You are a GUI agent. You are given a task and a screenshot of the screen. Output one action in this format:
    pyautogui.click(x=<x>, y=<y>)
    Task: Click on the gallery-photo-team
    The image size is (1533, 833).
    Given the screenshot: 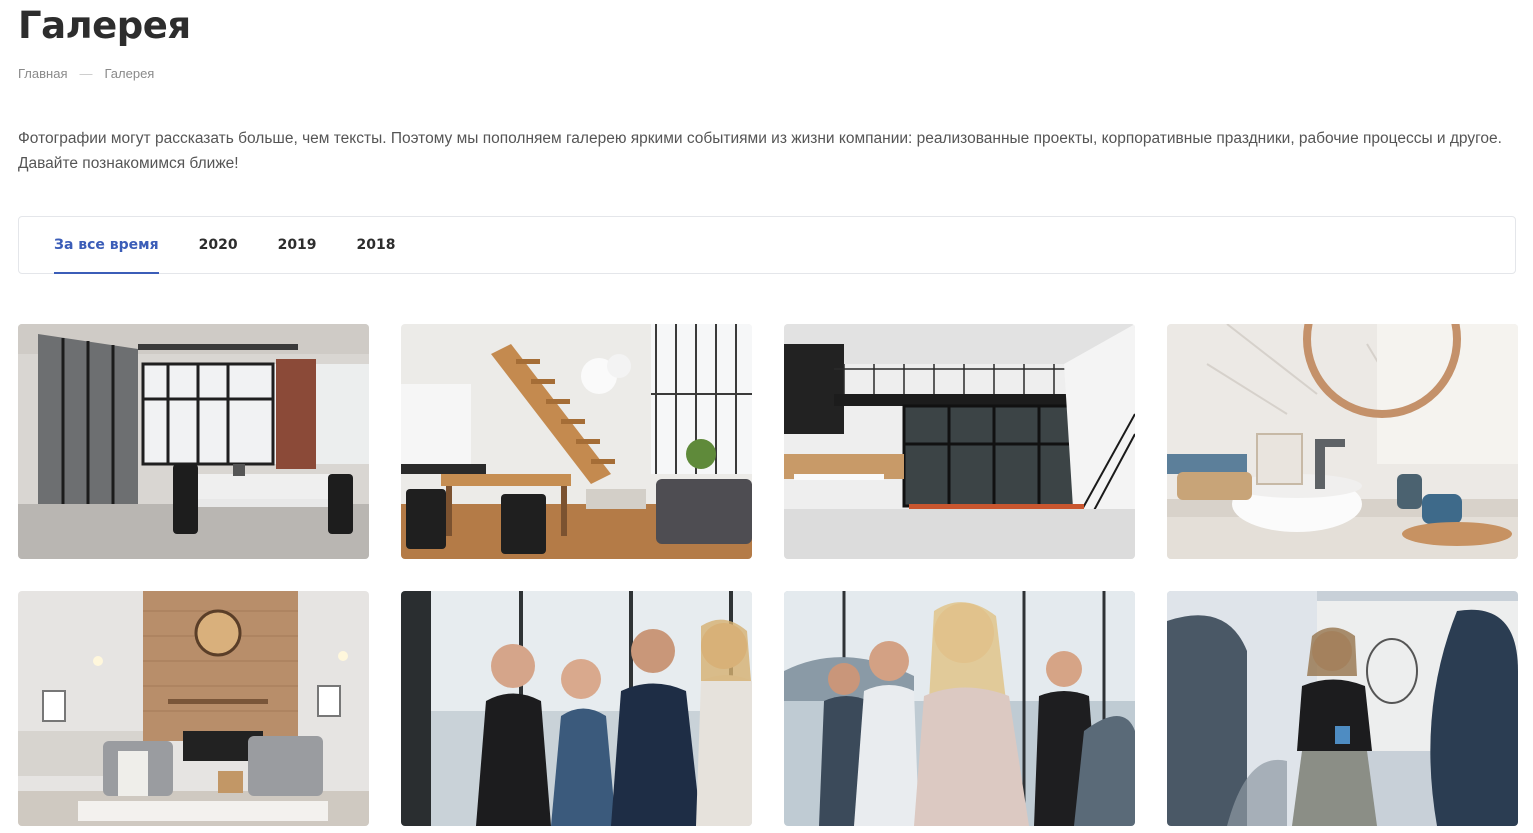 What is the action you would take?
    pyautogui.click(x=576, y=708)
    